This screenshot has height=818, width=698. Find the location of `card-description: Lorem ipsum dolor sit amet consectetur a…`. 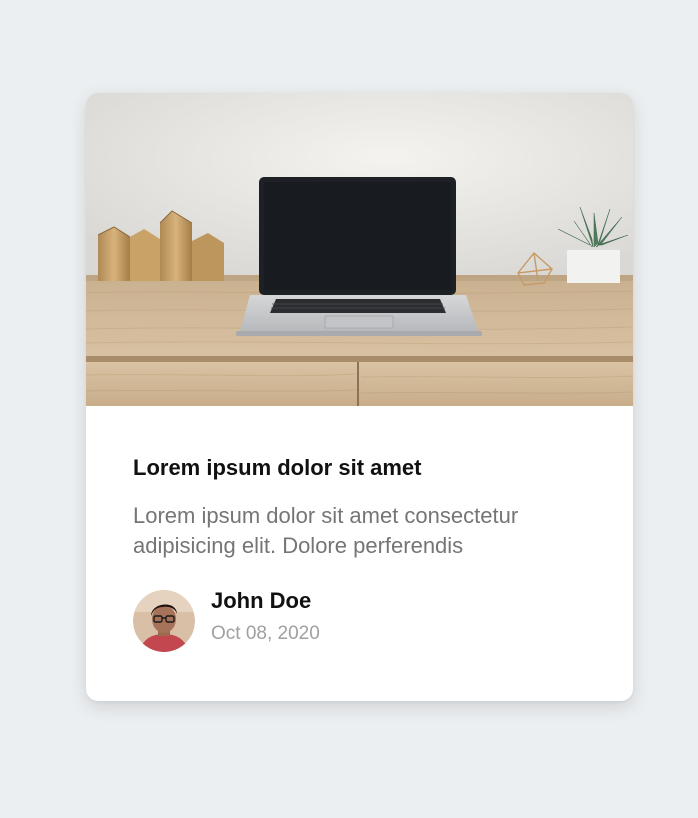

card-description: Lorem ipsum dolor sit amet consectetur a… is located at coordinates (326, 530).